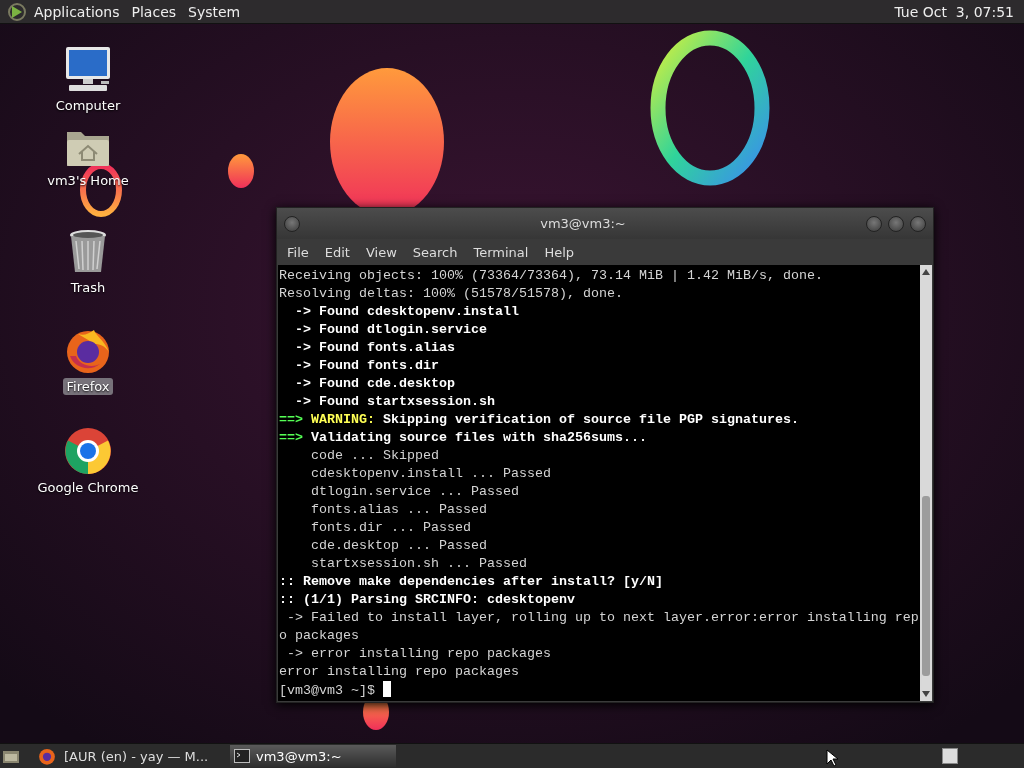 The image size is (1024, 768). What do you see at coordinates (375, 348) in the screenshot?
I see `terminal-line: -> Found fonts.alias` at bounding box center [375, 348].